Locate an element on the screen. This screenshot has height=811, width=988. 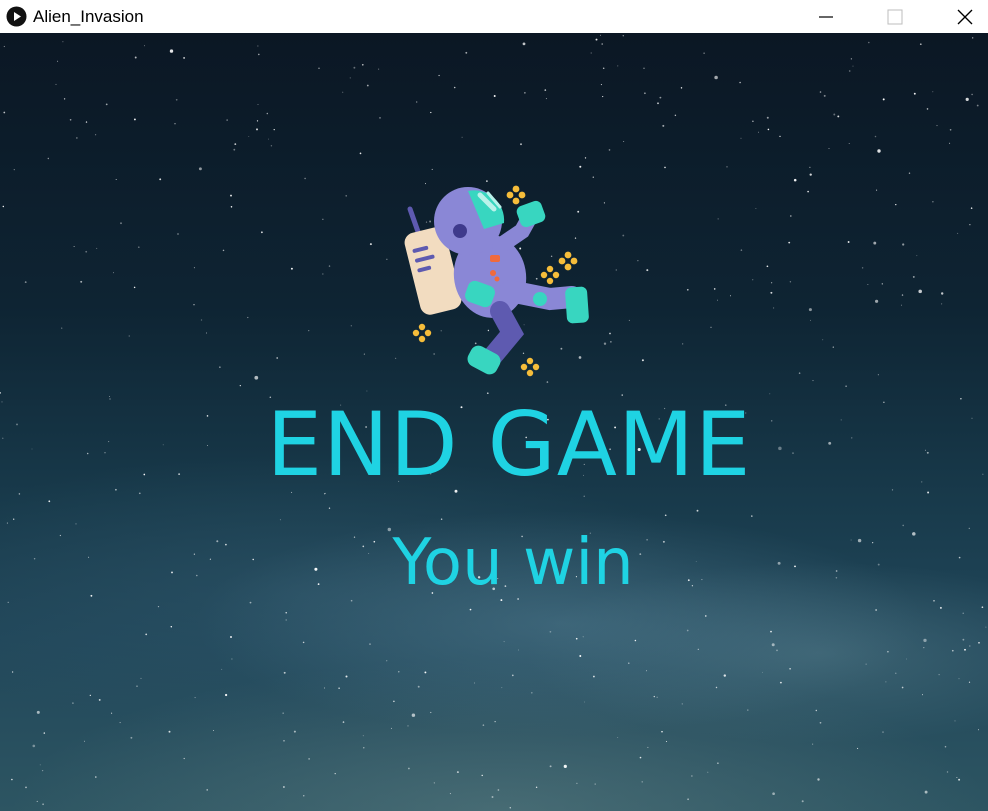
minimize-button is located at coordinates (826, 16).